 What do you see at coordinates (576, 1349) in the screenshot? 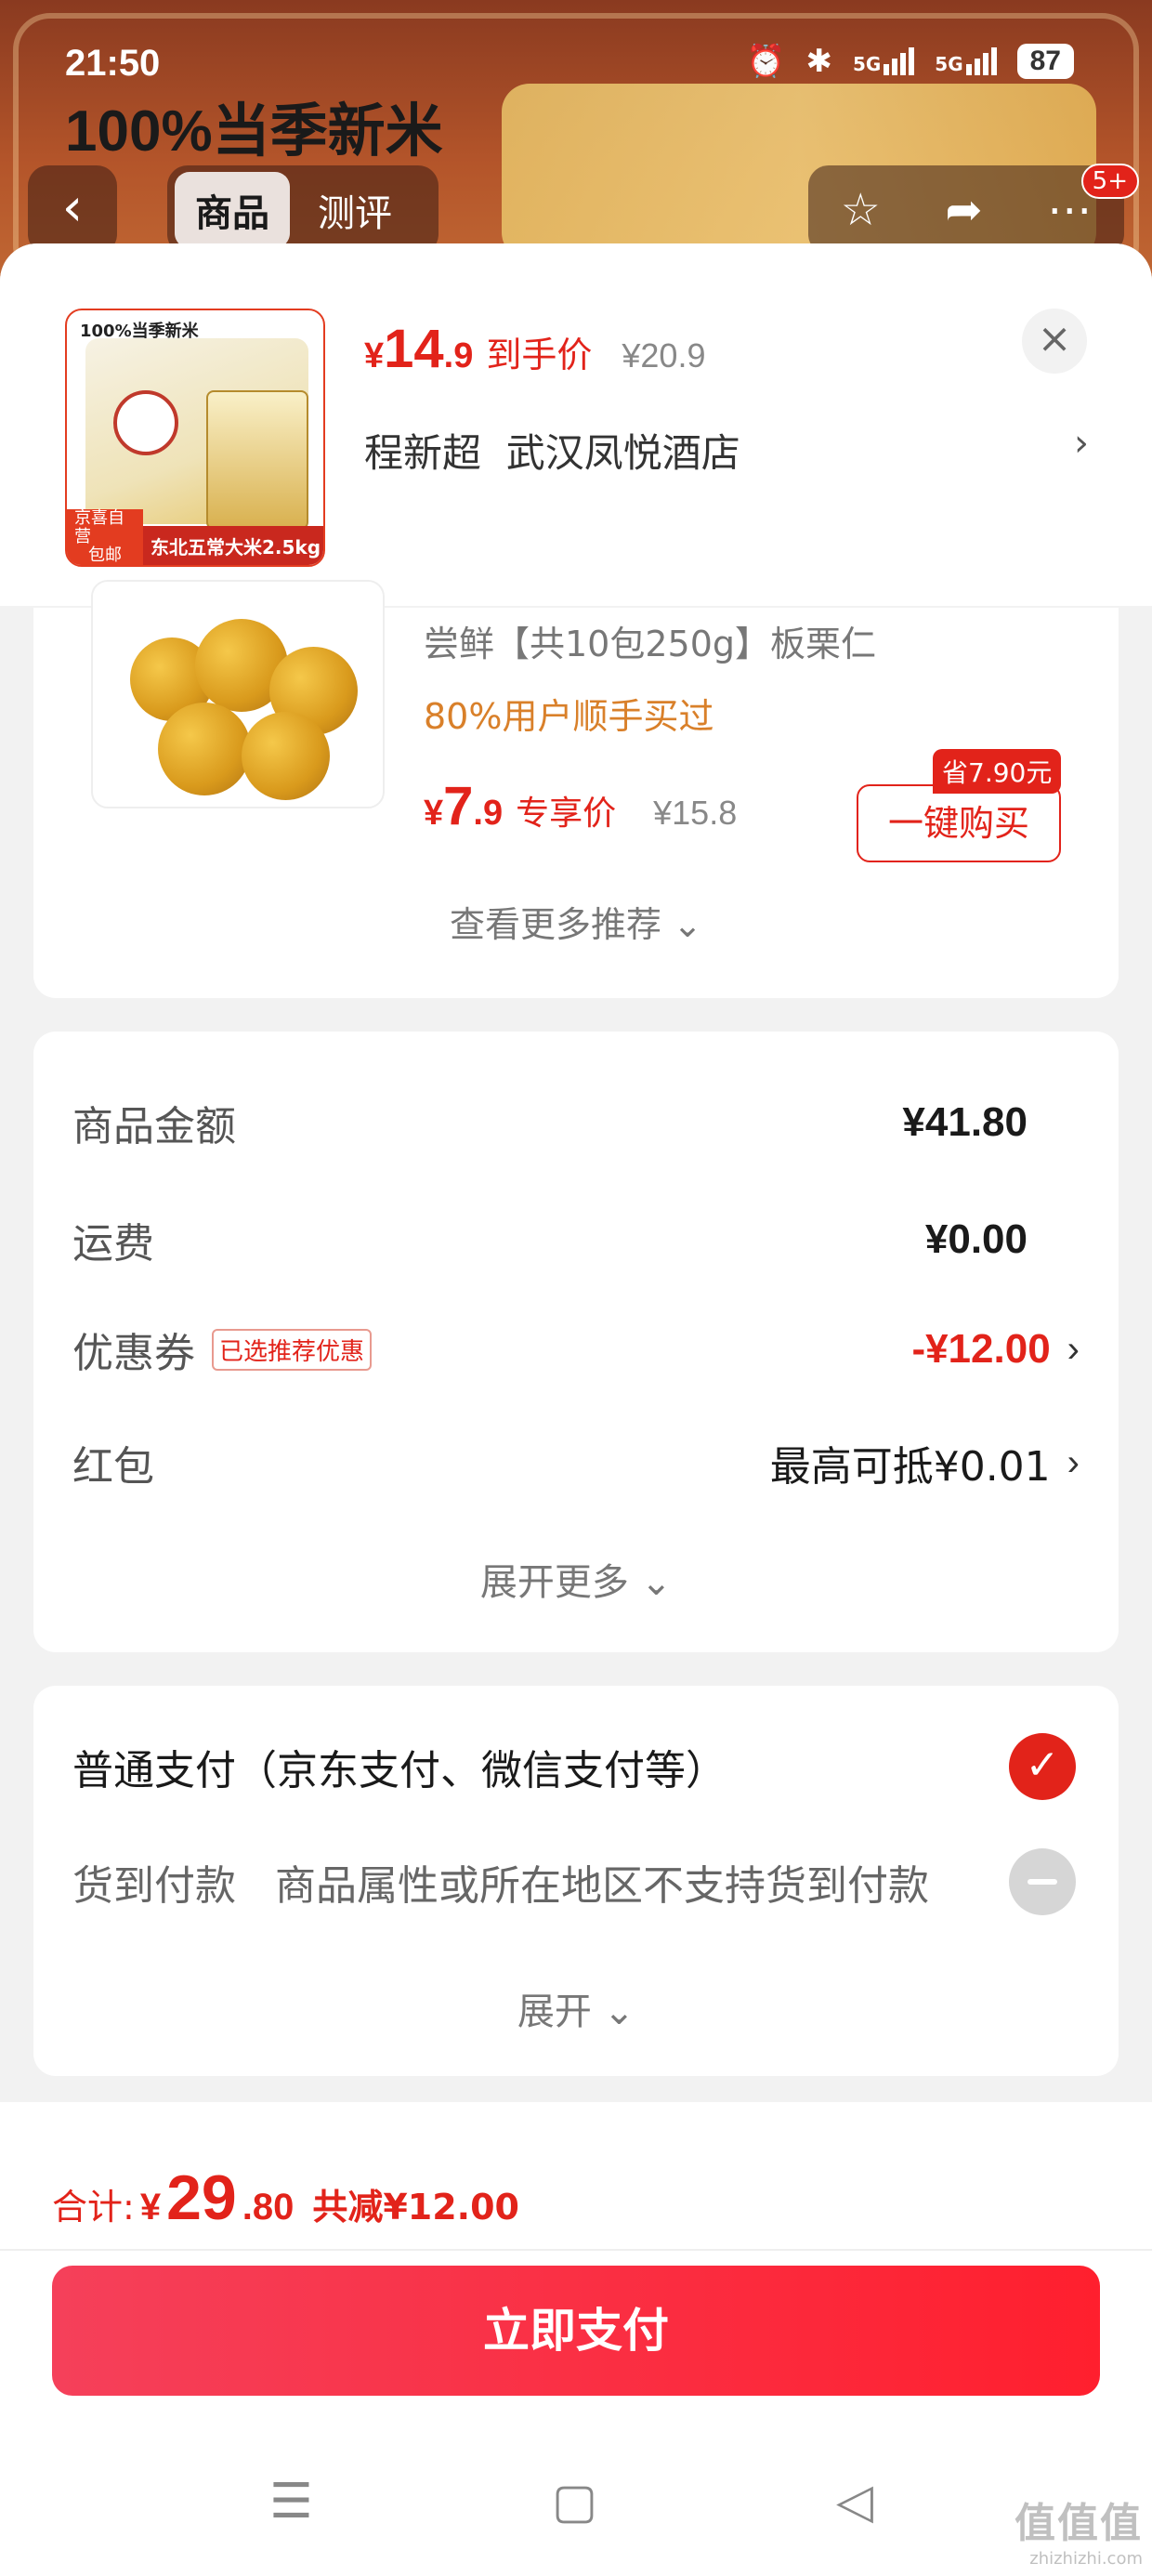
I see `amount-row-coupon: 优惠券 已选推荐优惠 -¥12.00 ›` at bounding box center [576, 1349].